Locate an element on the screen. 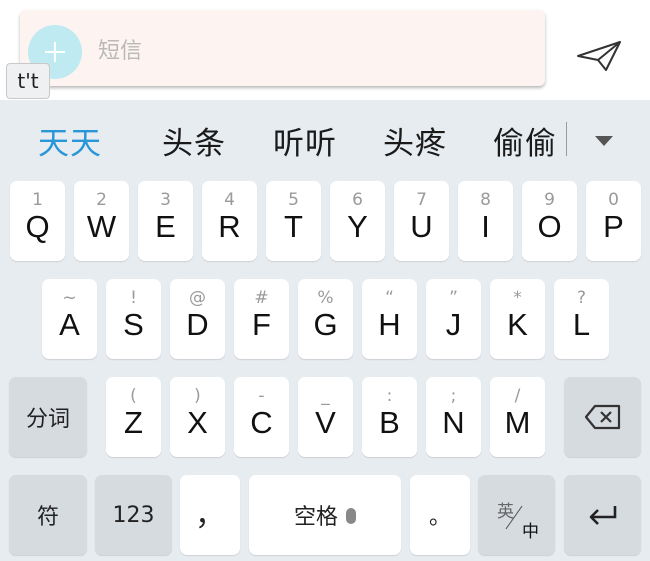 This screenshot has width=650, height=561. key-z: (Z is located at coordinates (133, 417).